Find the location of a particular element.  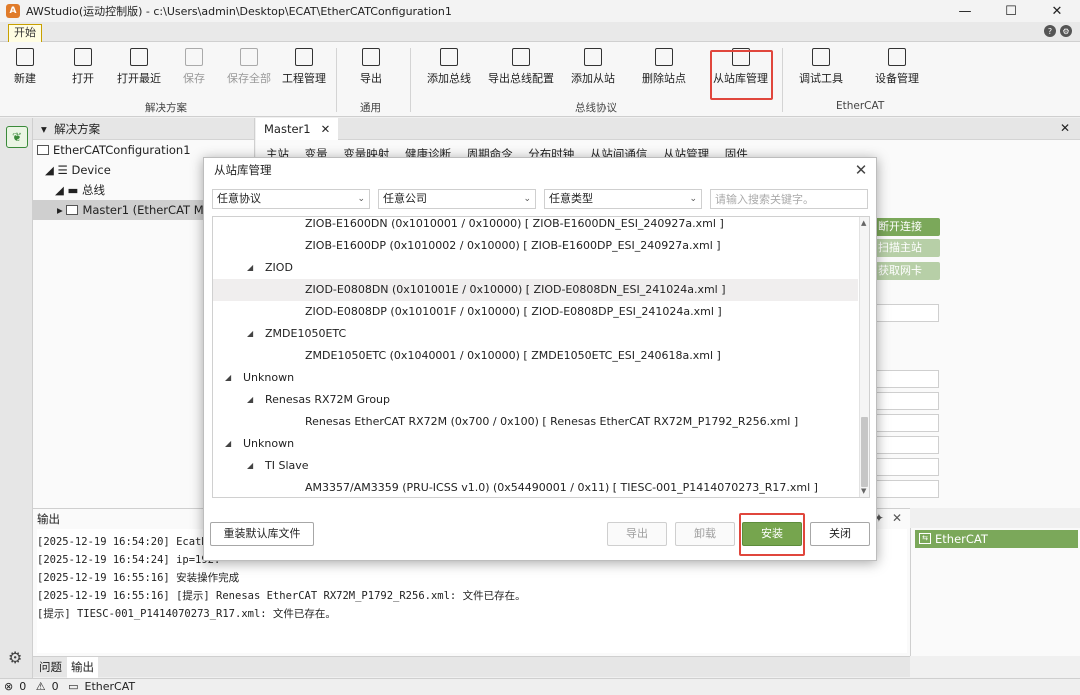

tab-output: 输出 is located at coordinates (82, 667).